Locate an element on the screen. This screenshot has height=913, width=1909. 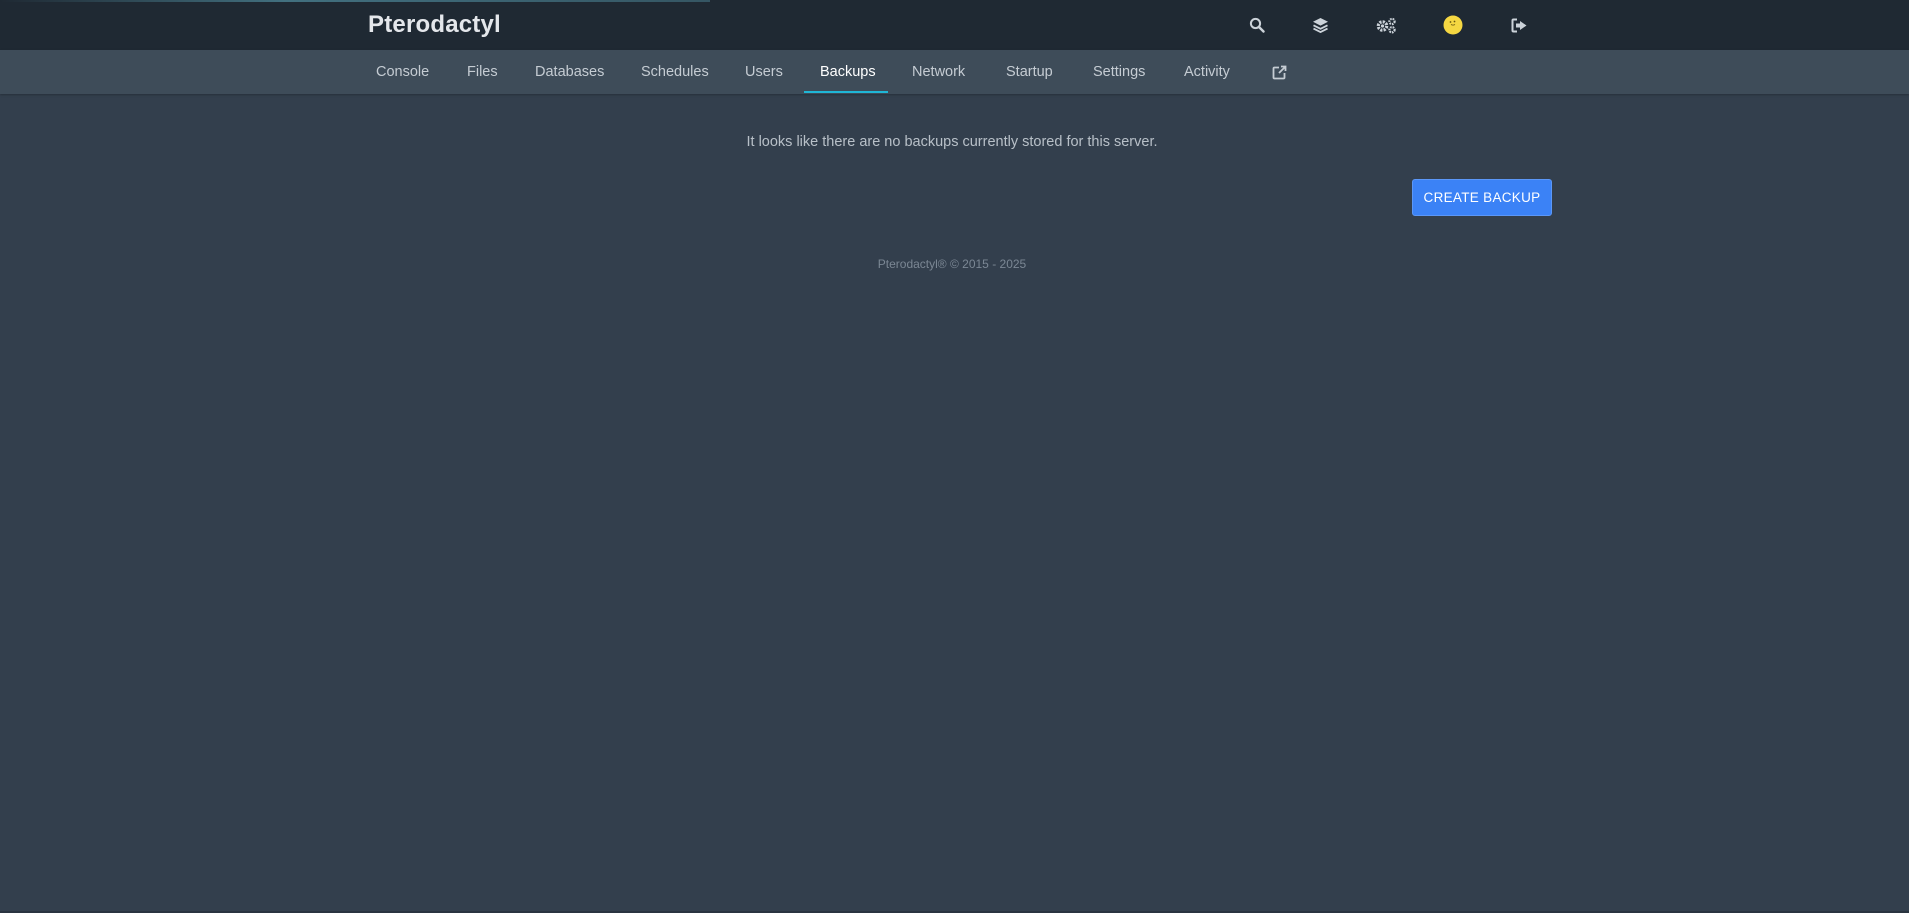
user-avatar is located at coordinates (1453, 25).